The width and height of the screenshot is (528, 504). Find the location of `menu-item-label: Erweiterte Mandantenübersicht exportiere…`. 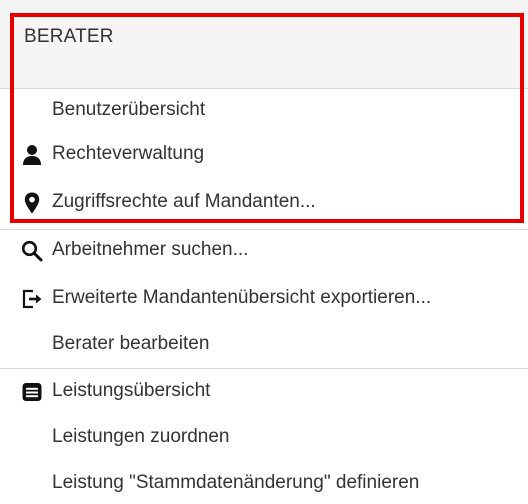

menu-item-label: Erweiterte Mandantenübersicht exportiere… is located at coordinates (242, 297).